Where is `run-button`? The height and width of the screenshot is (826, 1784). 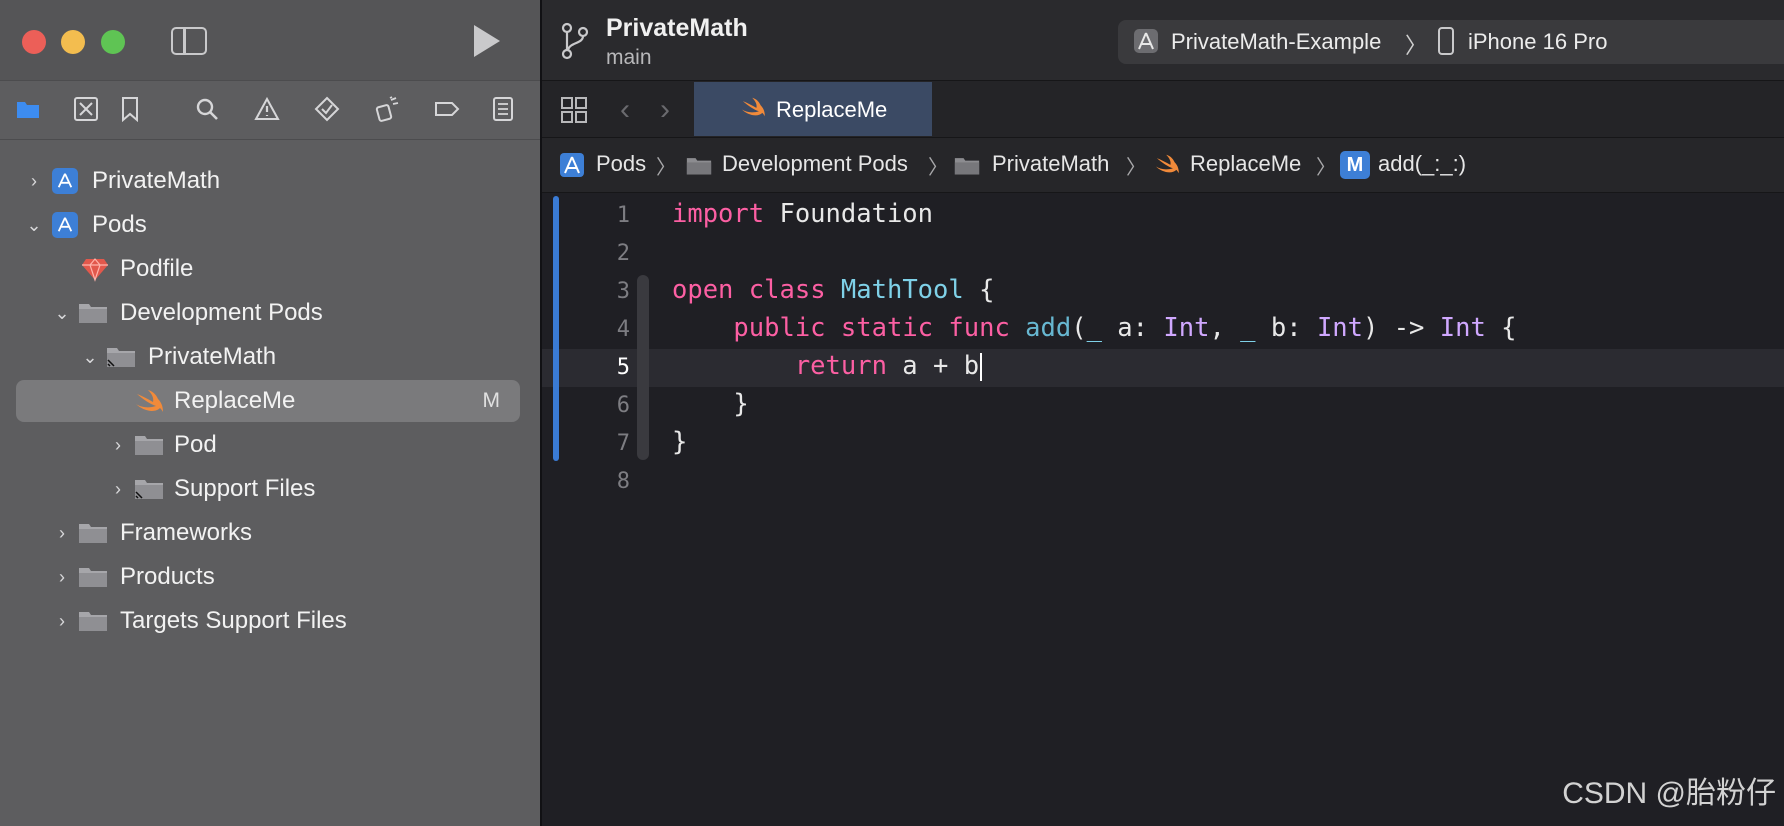
run-button is located at coordinates (487, 41).